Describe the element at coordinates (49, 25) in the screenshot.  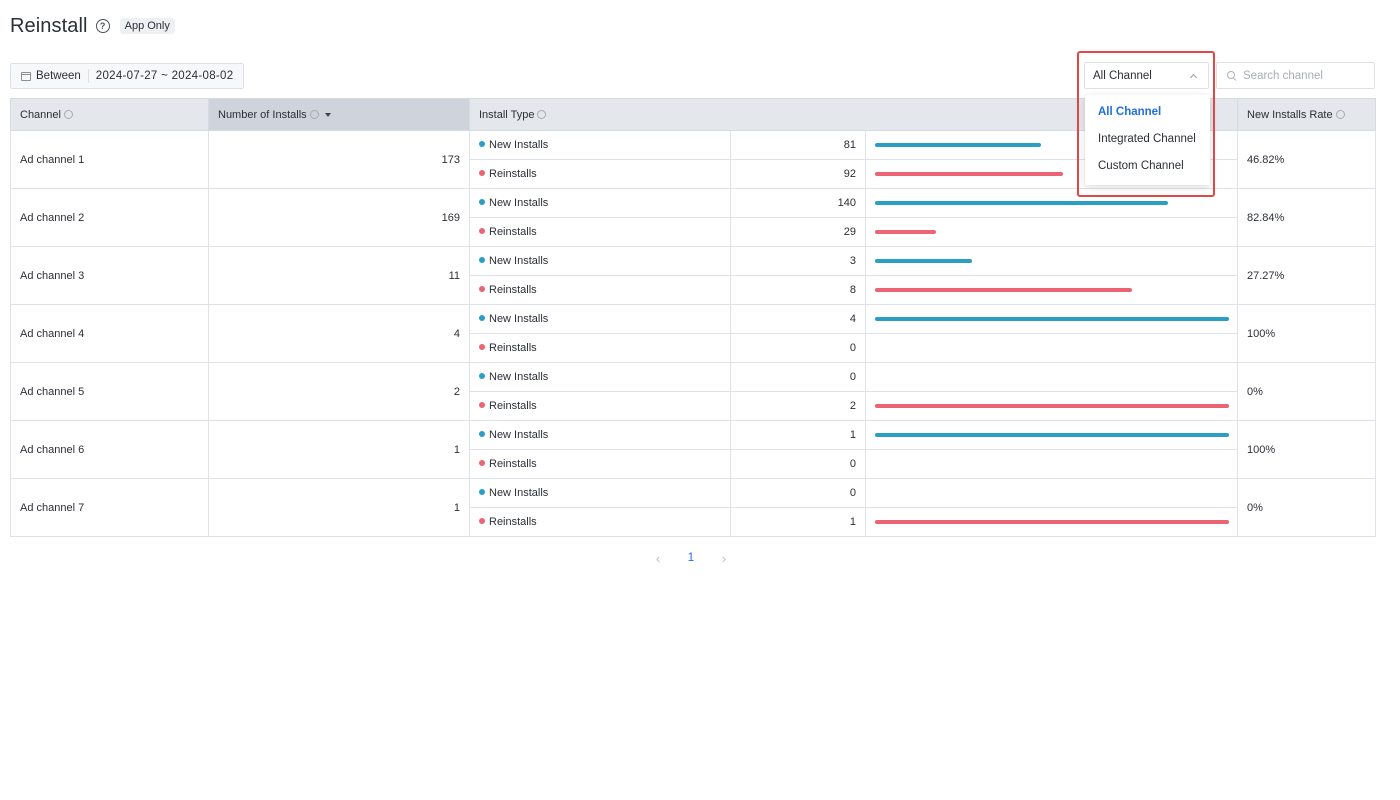
I see `page-title: Reinstall` at that location.